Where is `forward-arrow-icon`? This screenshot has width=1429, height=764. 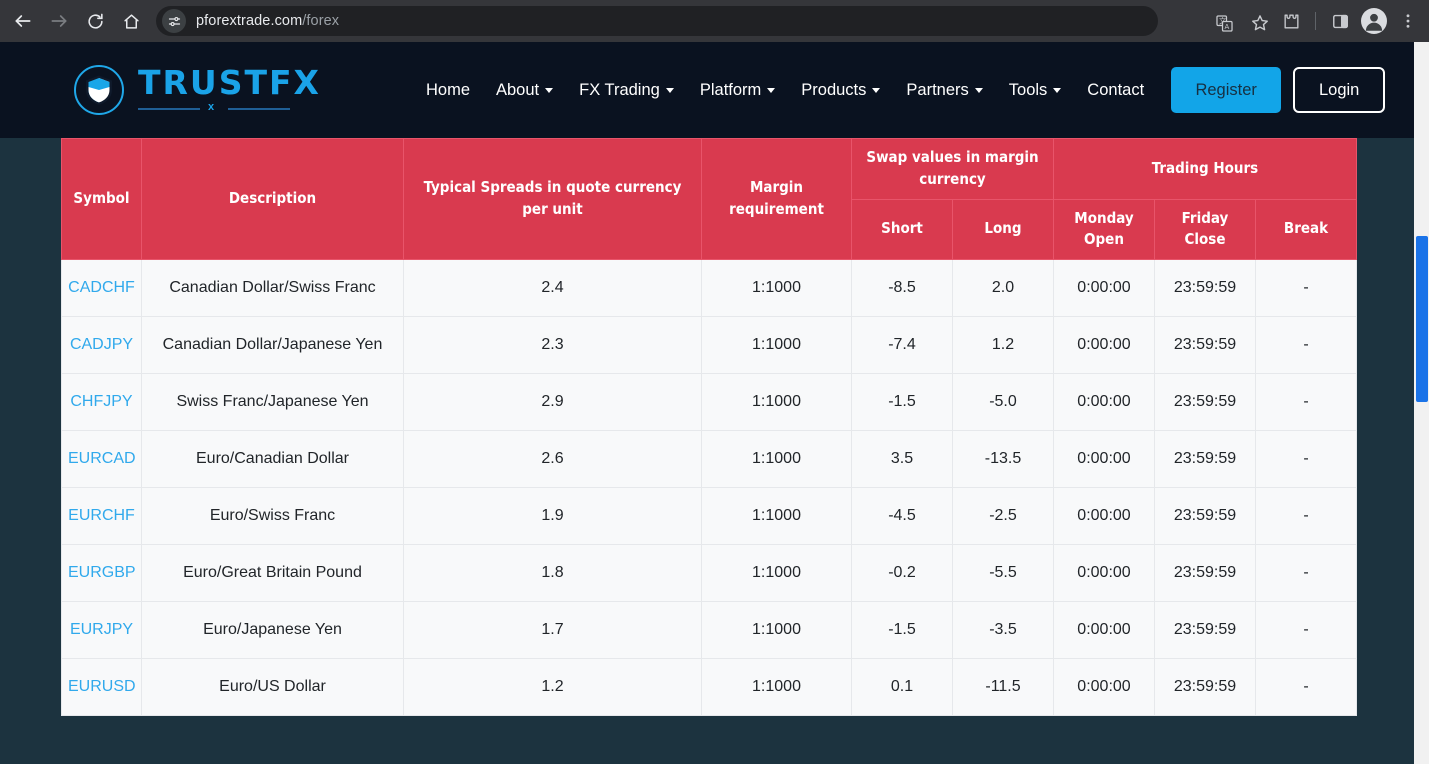
forward-arrow-icon is located at coordinates (59, 21).